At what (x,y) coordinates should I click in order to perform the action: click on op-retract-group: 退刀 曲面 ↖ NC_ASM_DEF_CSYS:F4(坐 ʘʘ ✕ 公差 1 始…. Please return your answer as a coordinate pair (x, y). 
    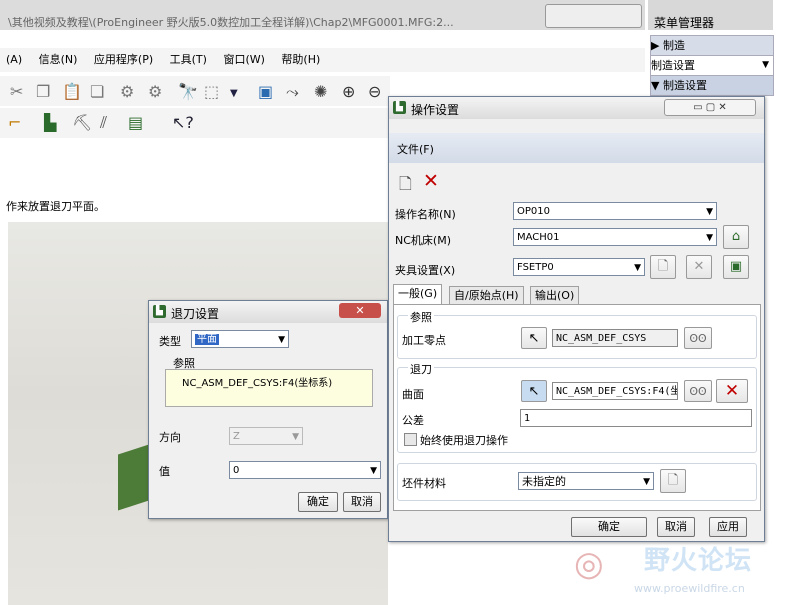
    Looking at the image, I should click on (577, 407).